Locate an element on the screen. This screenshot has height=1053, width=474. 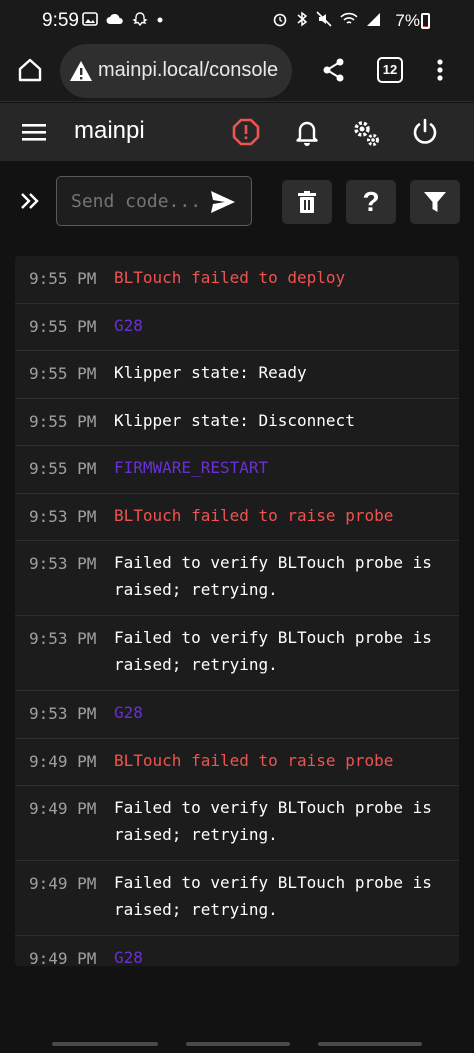
tabs-button: 12 is located at coordinates (390, 70).